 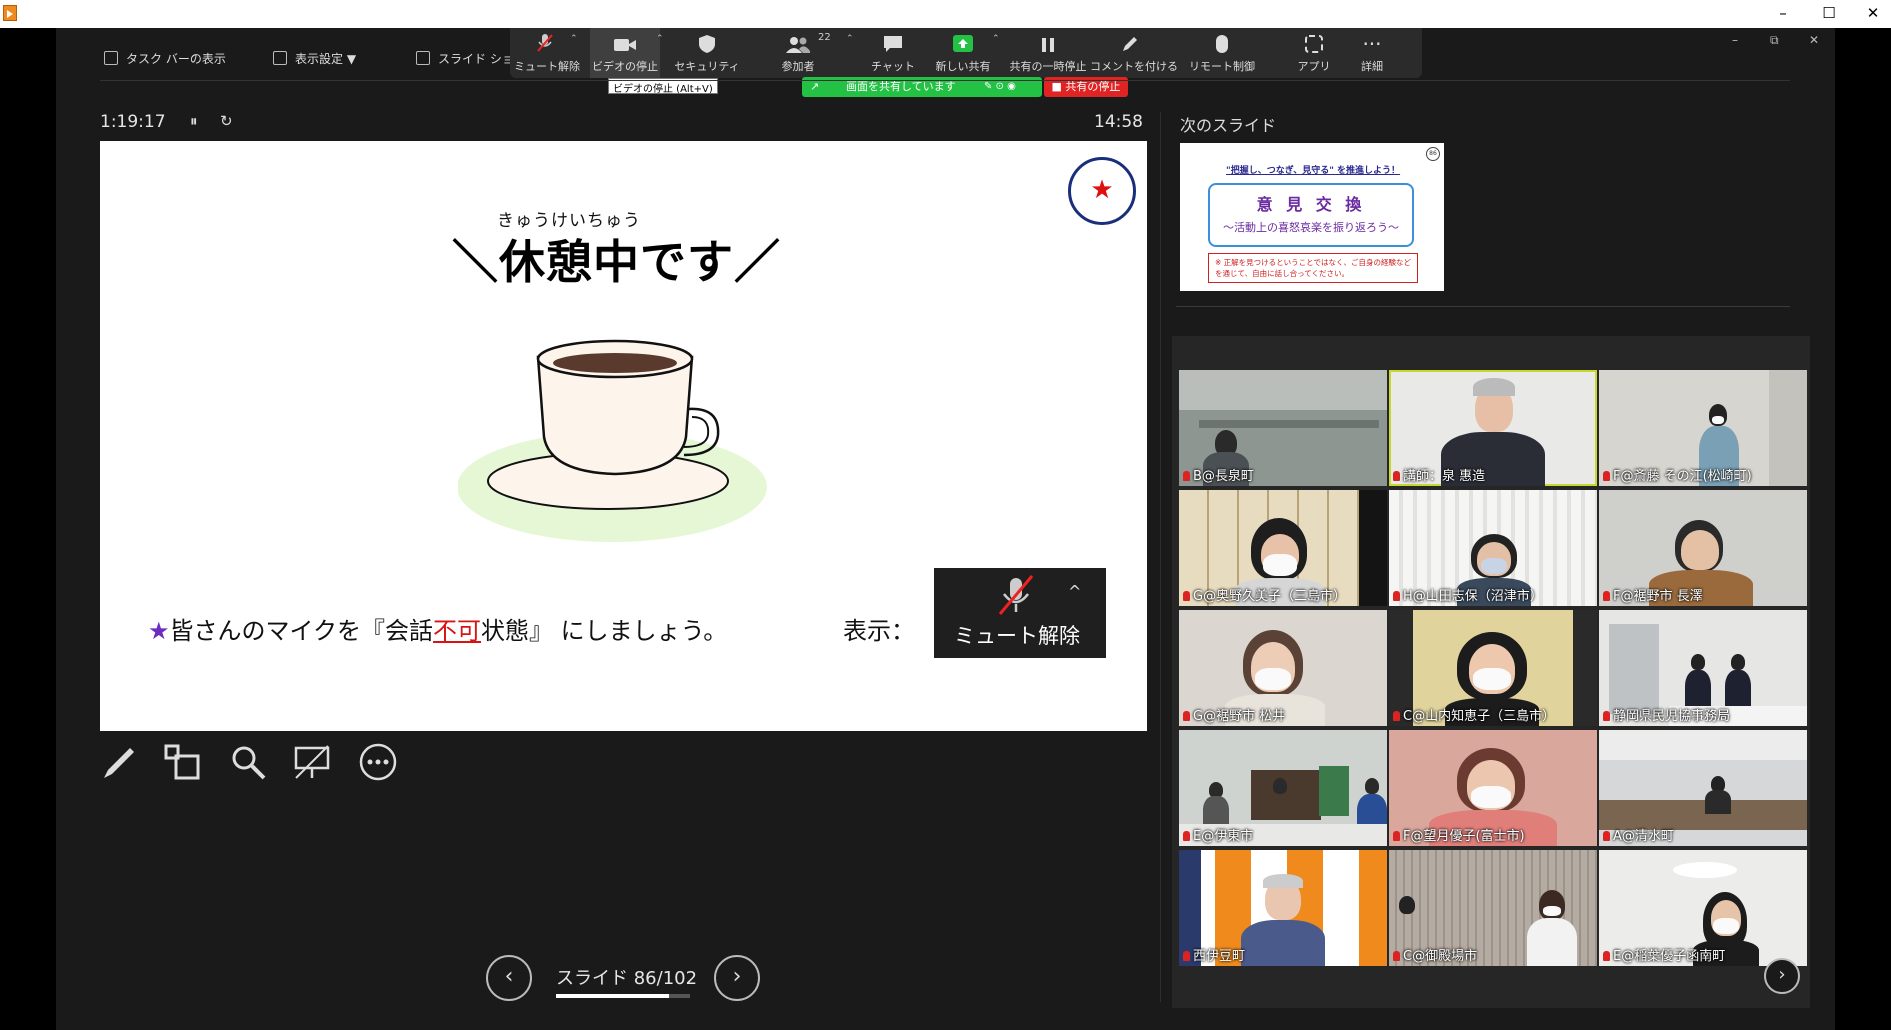 I want to click on all-slides-icon, so click(x=182, y=762).